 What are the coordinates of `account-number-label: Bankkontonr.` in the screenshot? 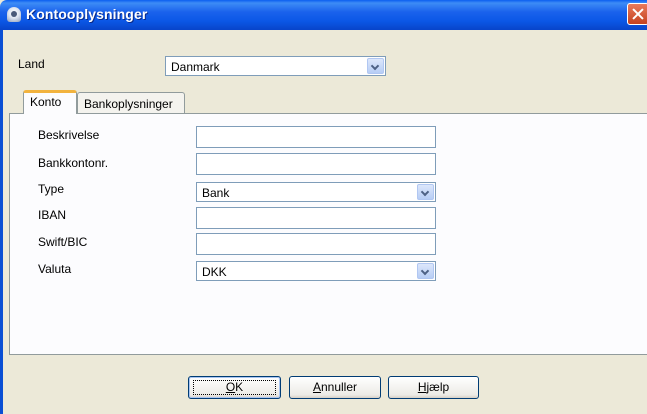 It's located at (73, 163).